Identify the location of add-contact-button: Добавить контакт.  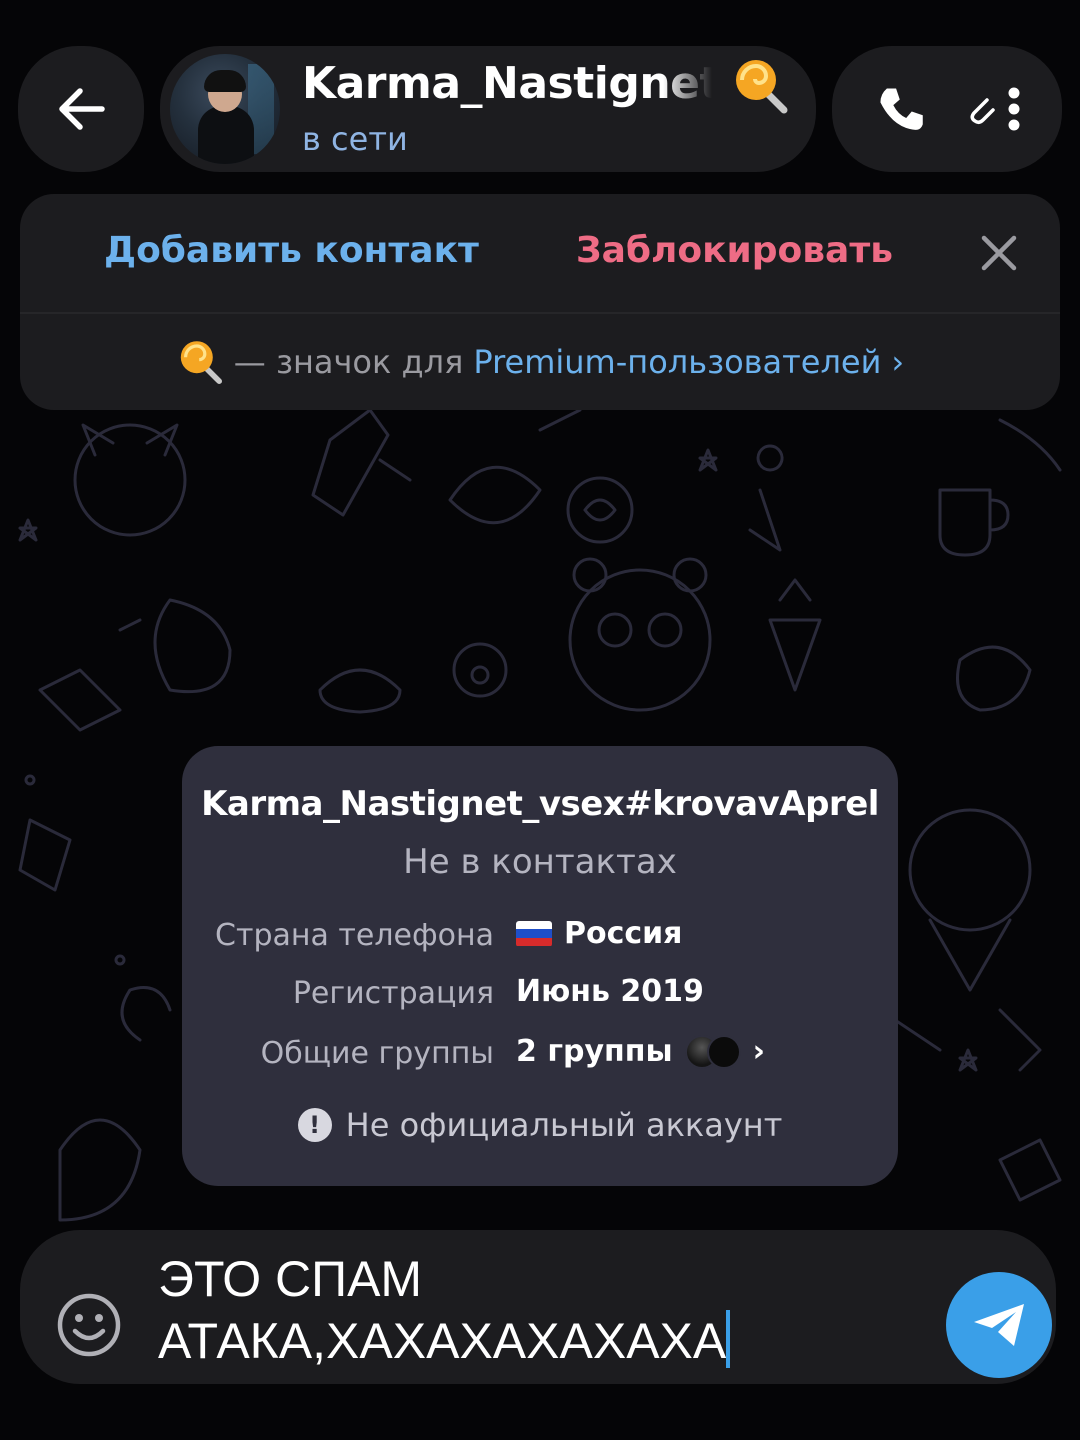
(291, 250).